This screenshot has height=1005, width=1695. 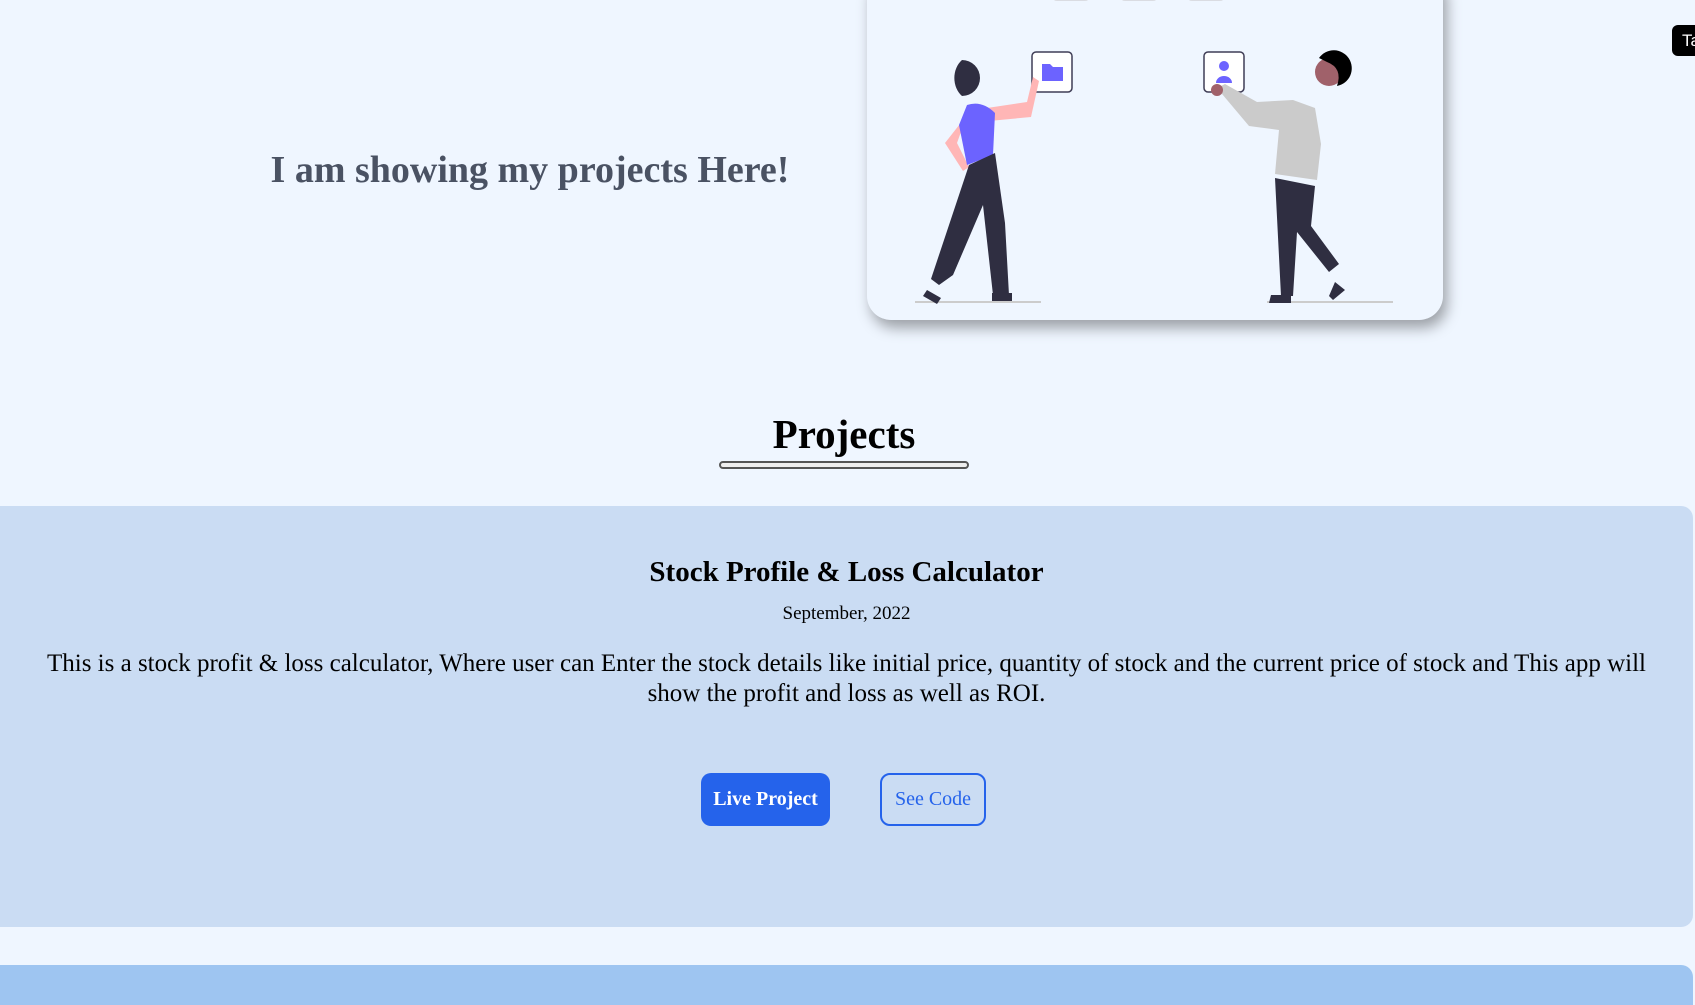 I want to click on next-project-card, so click(x=846, y=985).